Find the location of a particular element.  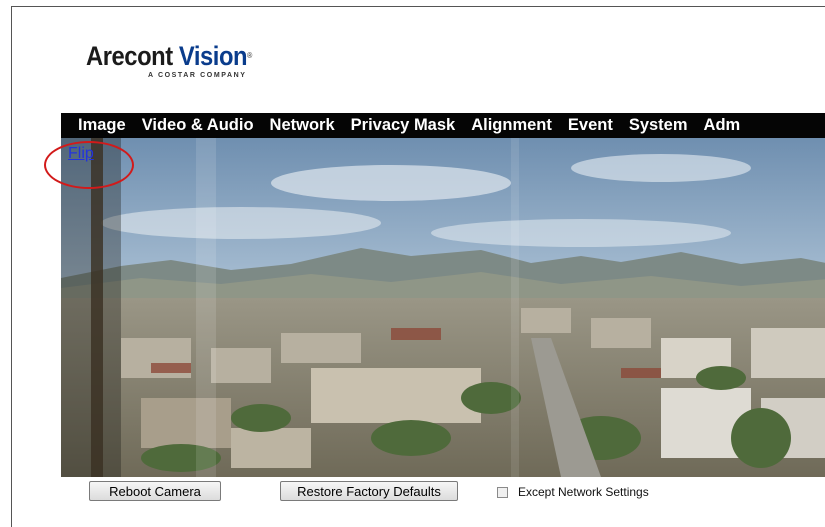

nav-item-admin: Adm is located at coordinates (722, 125).